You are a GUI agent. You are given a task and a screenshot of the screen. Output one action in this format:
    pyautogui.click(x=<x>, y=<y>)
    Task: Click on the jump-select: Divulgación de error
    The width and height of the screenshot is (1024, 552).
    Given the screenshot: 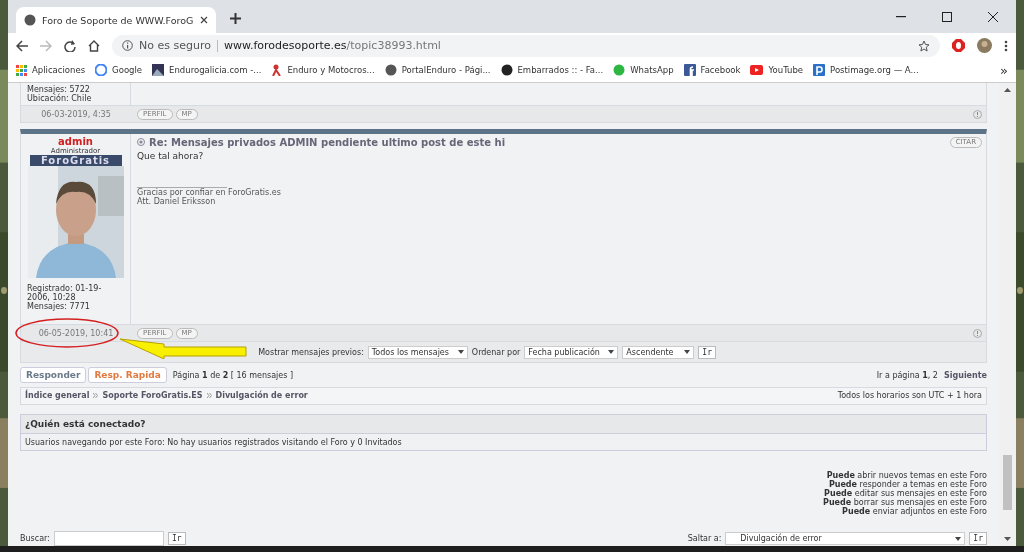 What is the action you would take?
    pyautogui.click(x=845, y=538)
    